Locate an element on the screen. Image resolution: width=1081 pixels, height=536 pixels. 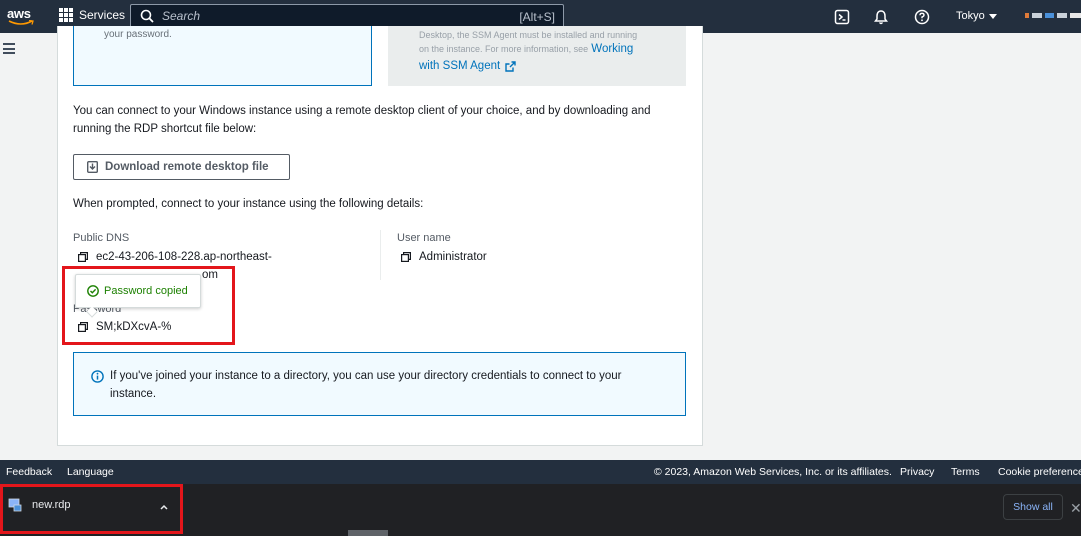
cookie-preferences-link: Cookie preferences is located at coordinates (1039, 472).